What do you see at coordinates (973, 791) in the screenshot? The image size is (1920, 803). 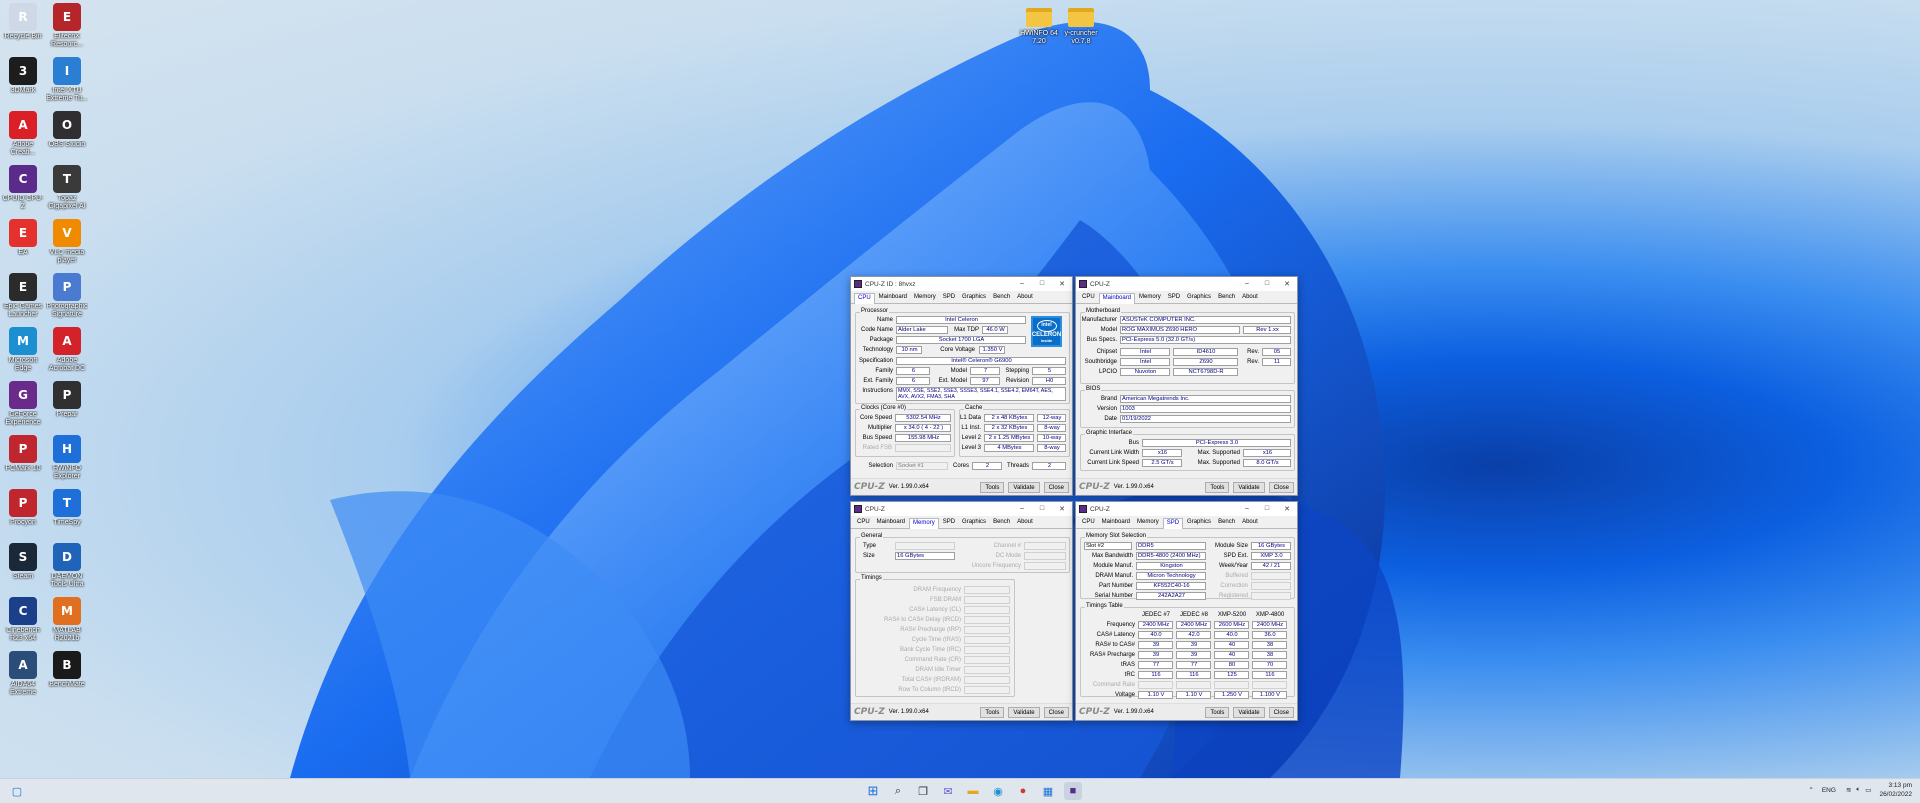 I see `file-explorer-icon: ▬` at bounding box center [973, 791].